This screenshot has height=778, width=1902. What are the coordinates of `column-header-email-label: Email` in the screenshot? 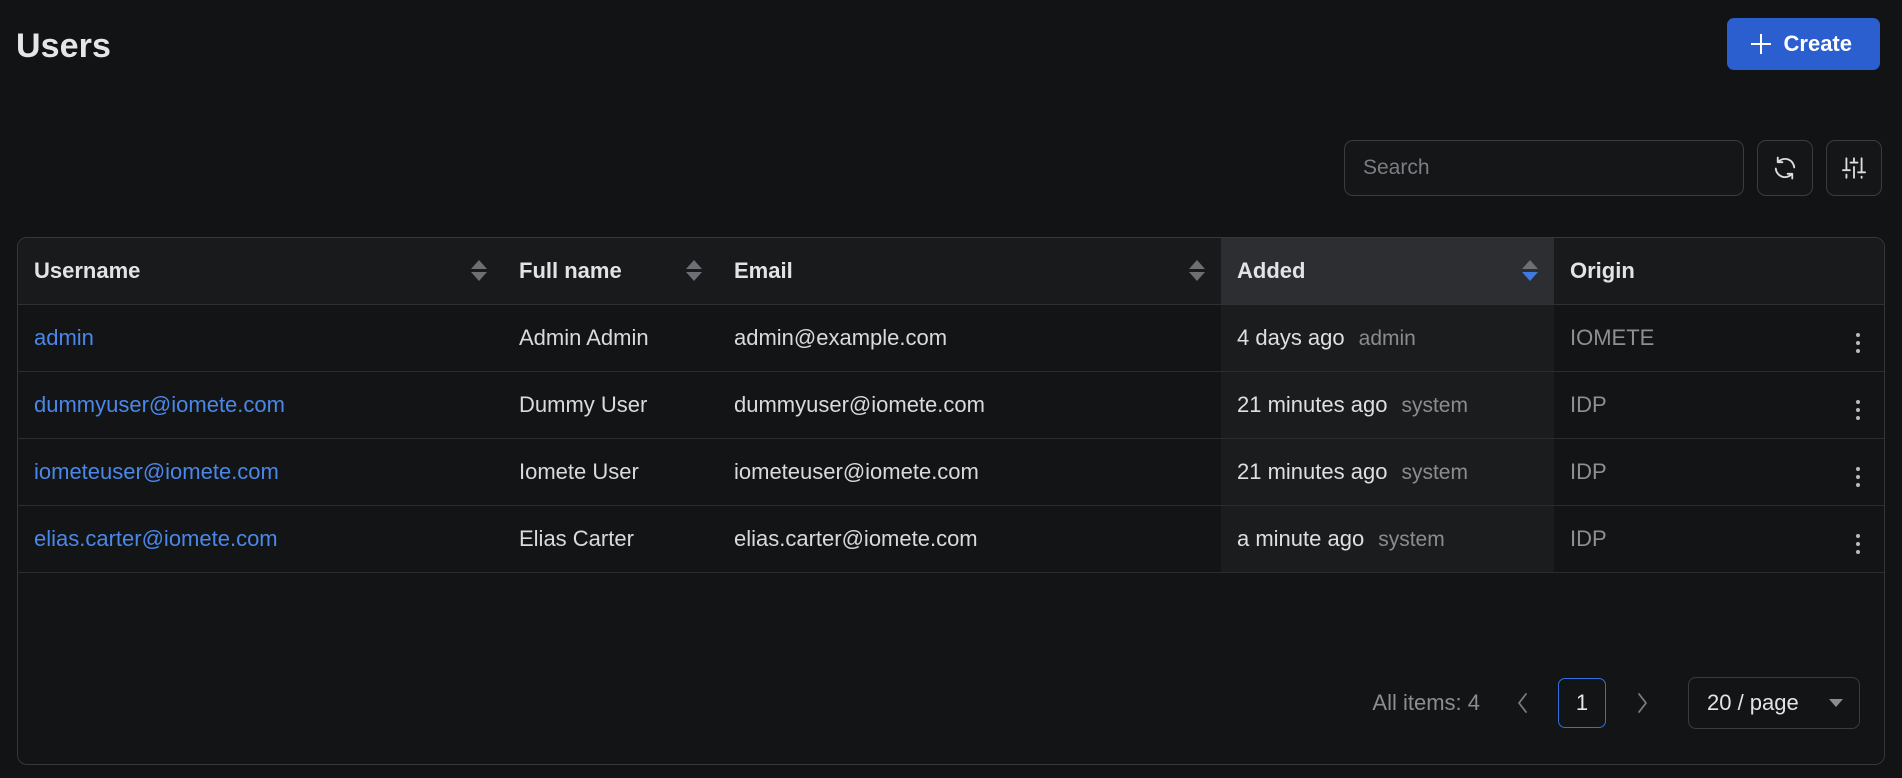 It's located at (763, 270).